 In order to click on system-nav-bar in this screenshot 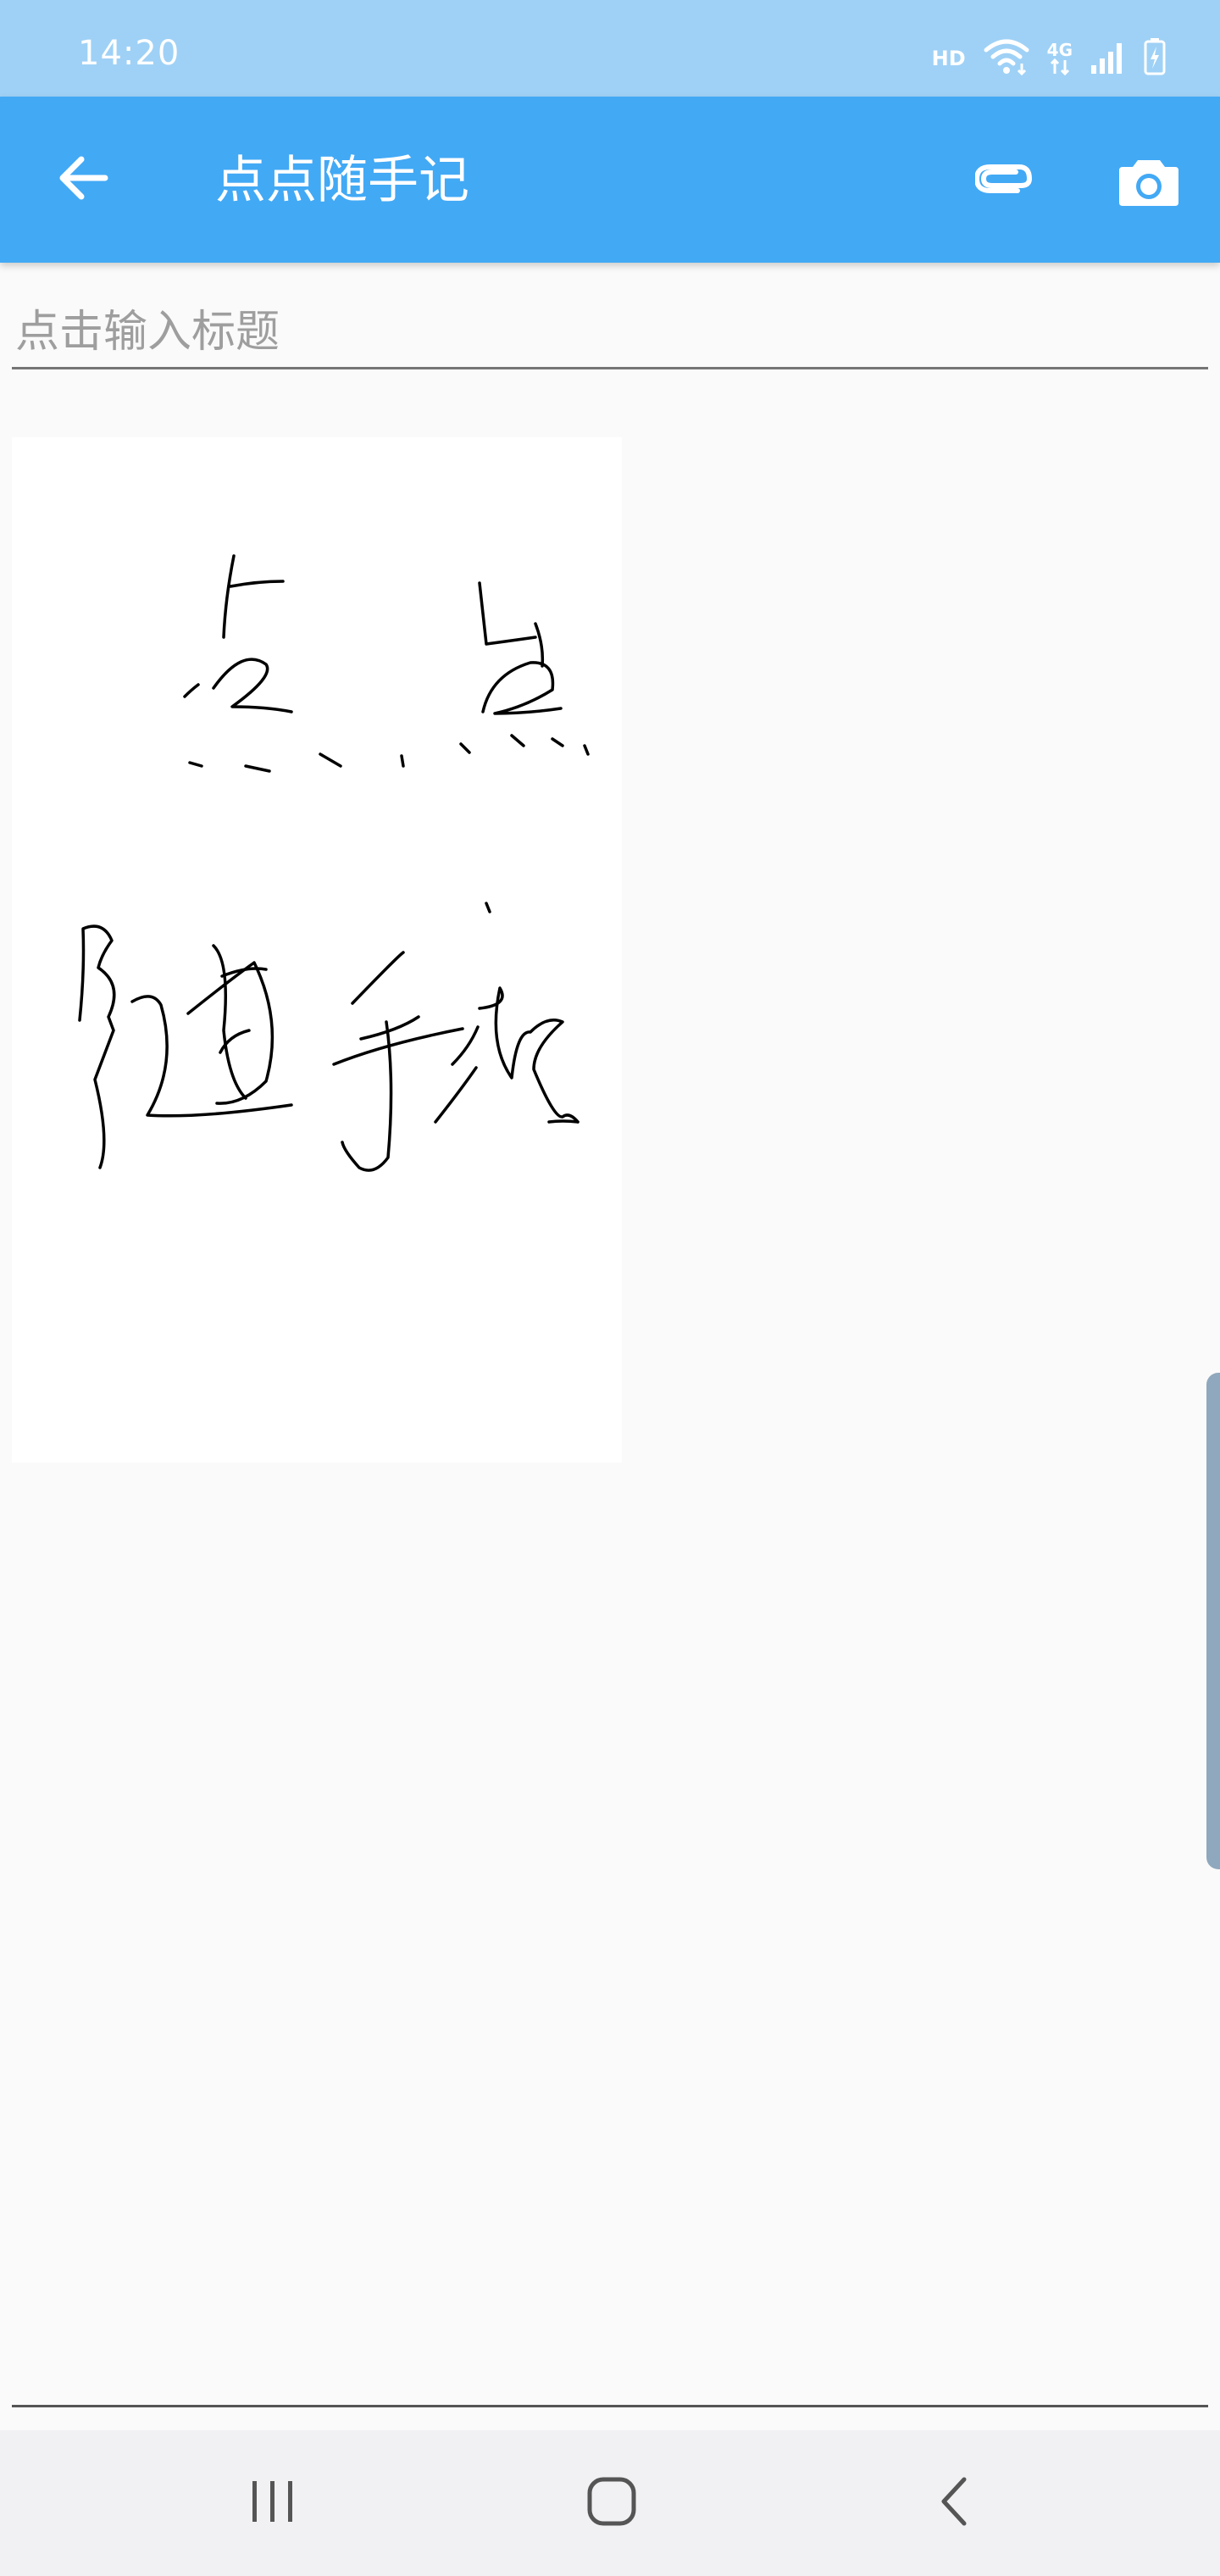, I will do `click(610, 2503)`.